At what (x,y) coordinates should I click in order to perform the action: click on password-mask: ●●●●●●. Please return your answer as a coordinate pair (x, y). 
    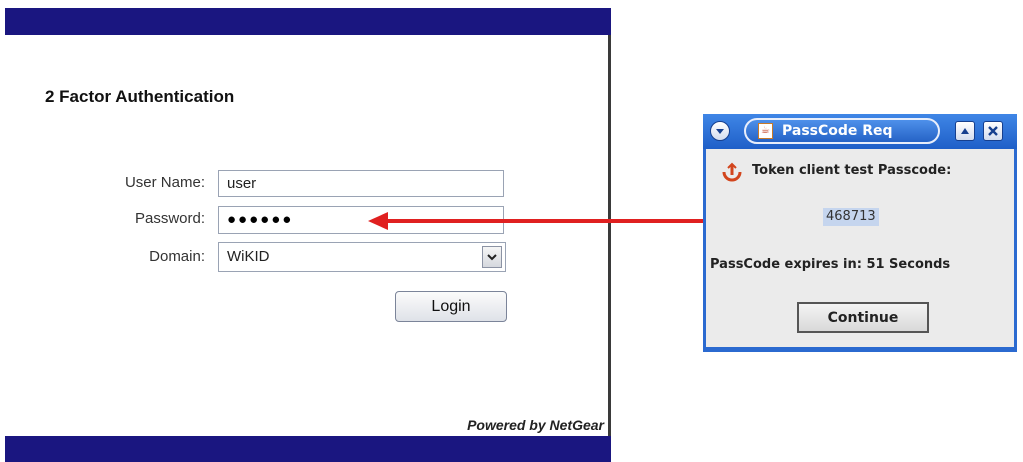
    Looking at the image, I should click on (260, 219).